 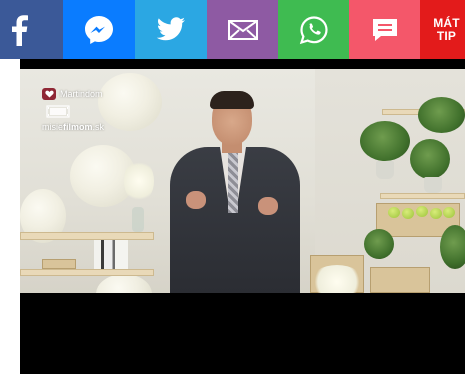 I want to click on watermark-site-prefix: misie, so click(x=53, y=127).